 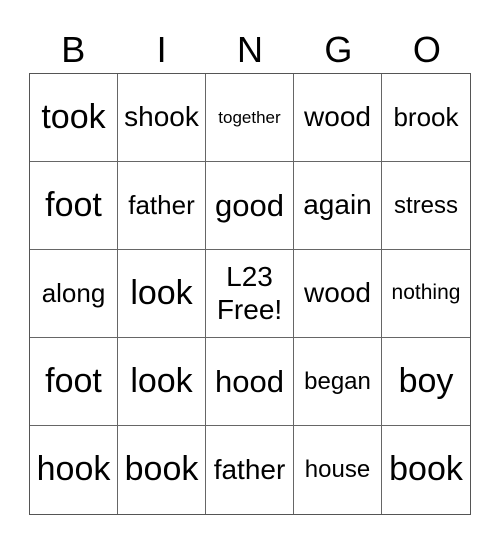 What do you see at coordinates (426, 118) in the screenshot?
I see `bingo-cell: brook` at bounding box center [426, 118].